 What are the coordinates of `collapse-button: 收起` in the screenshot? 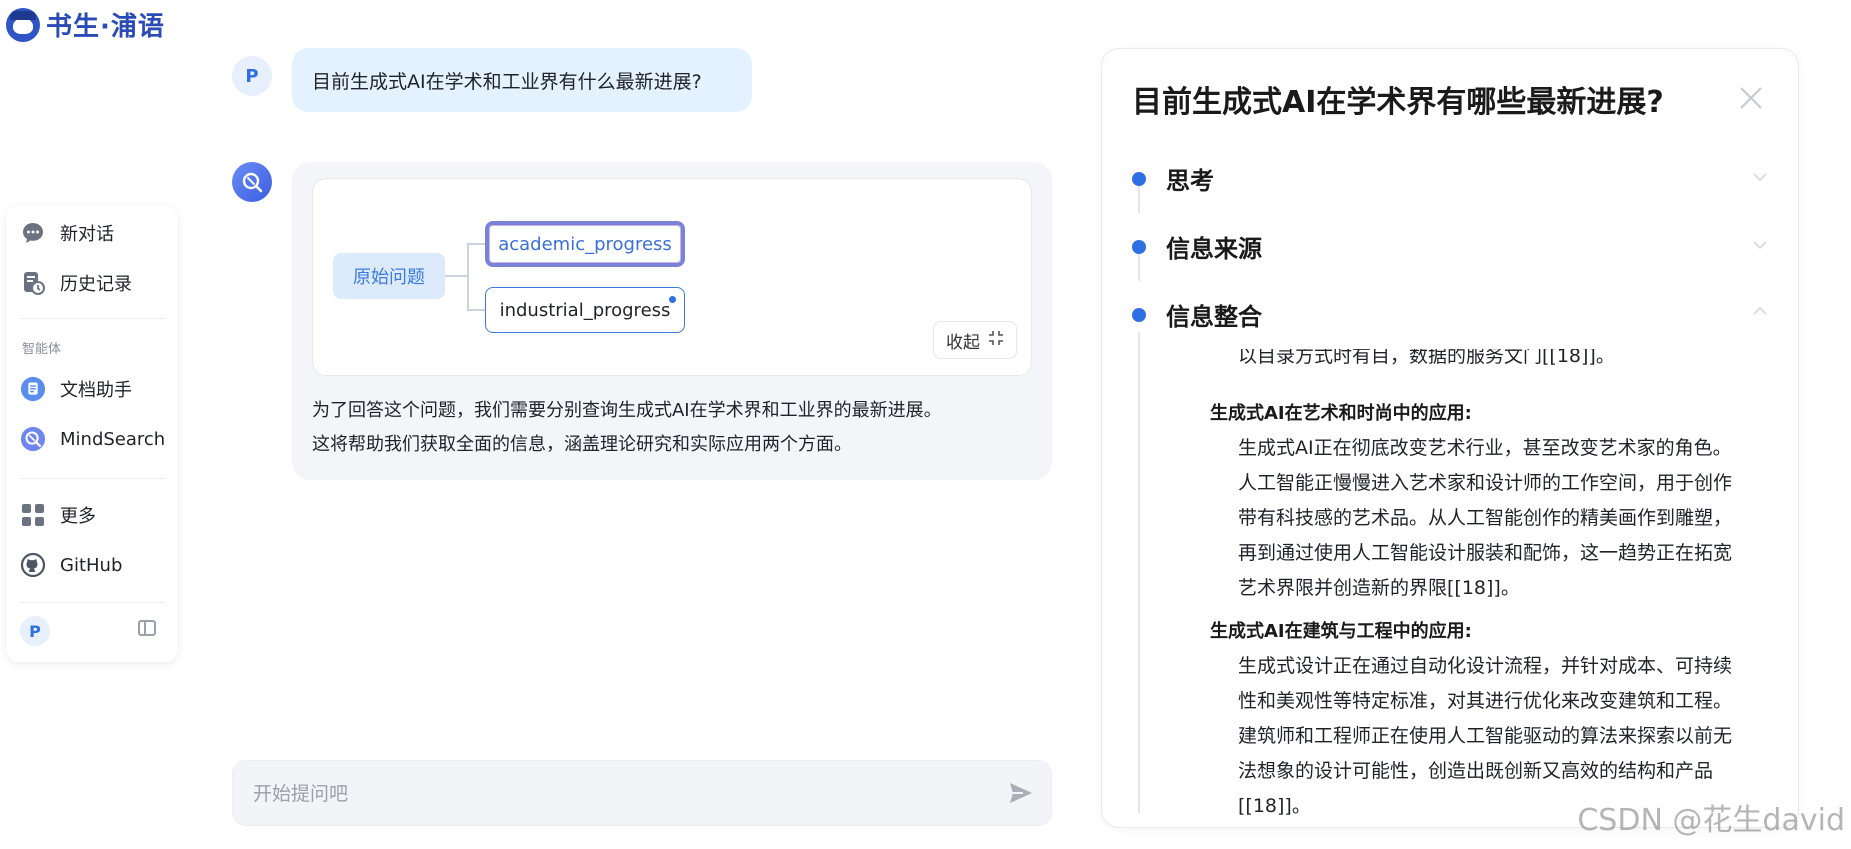 It's located at (975, 340).